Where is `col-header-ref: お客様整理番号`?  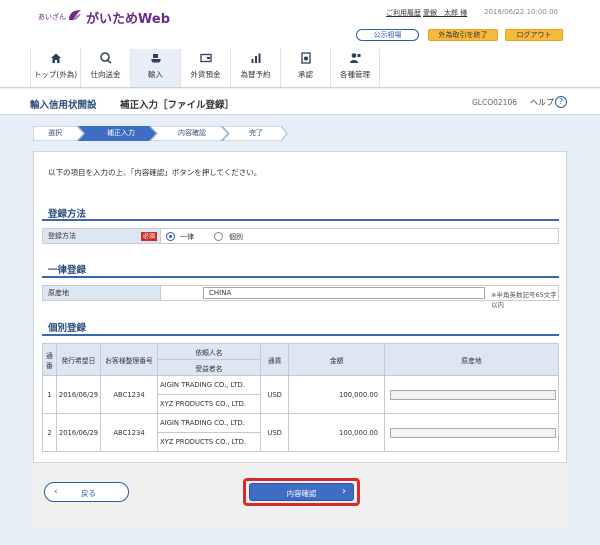
col-header-ref: お客様整理番号 is located at coordinates (129, 359).